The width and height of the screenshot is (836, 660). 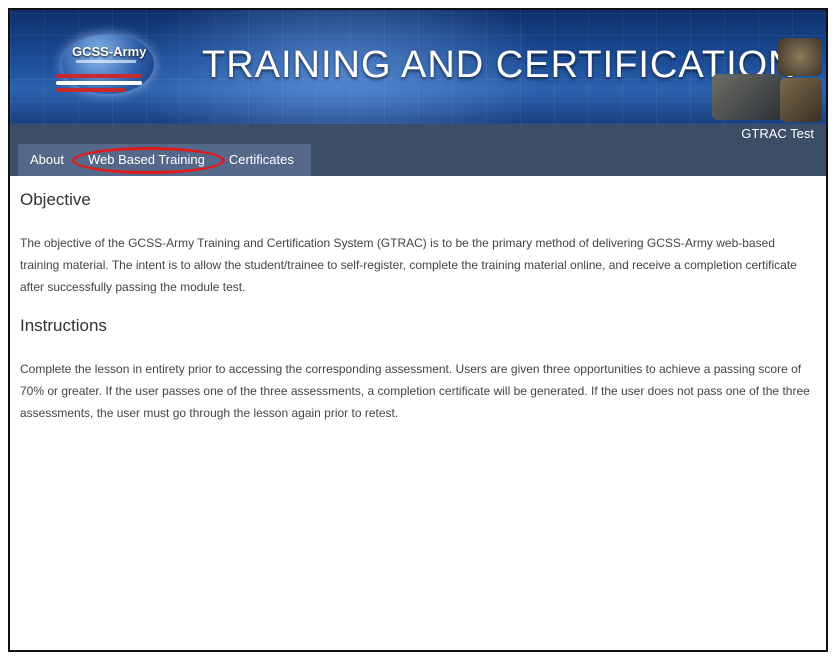 I want to click on soldier-photo-collage, so click(x=751, y=74).